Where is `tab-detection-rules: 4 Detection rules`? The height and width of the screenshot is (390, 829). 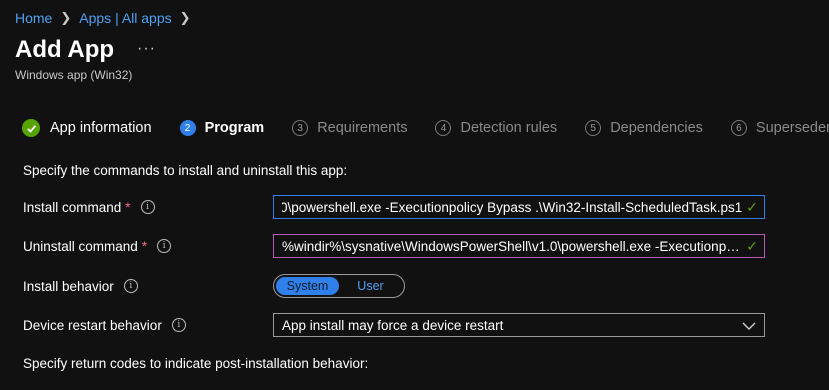
tab-detection-rules: 4 Detection rules is located at coordinates (496, 128).